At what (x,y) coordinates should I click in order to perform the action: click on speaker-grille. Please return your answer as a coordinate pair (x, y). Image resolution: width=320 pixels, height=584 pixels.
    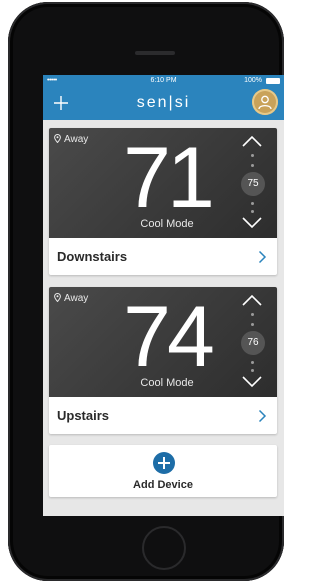
    Looking at the image, I should click on (155, 53).